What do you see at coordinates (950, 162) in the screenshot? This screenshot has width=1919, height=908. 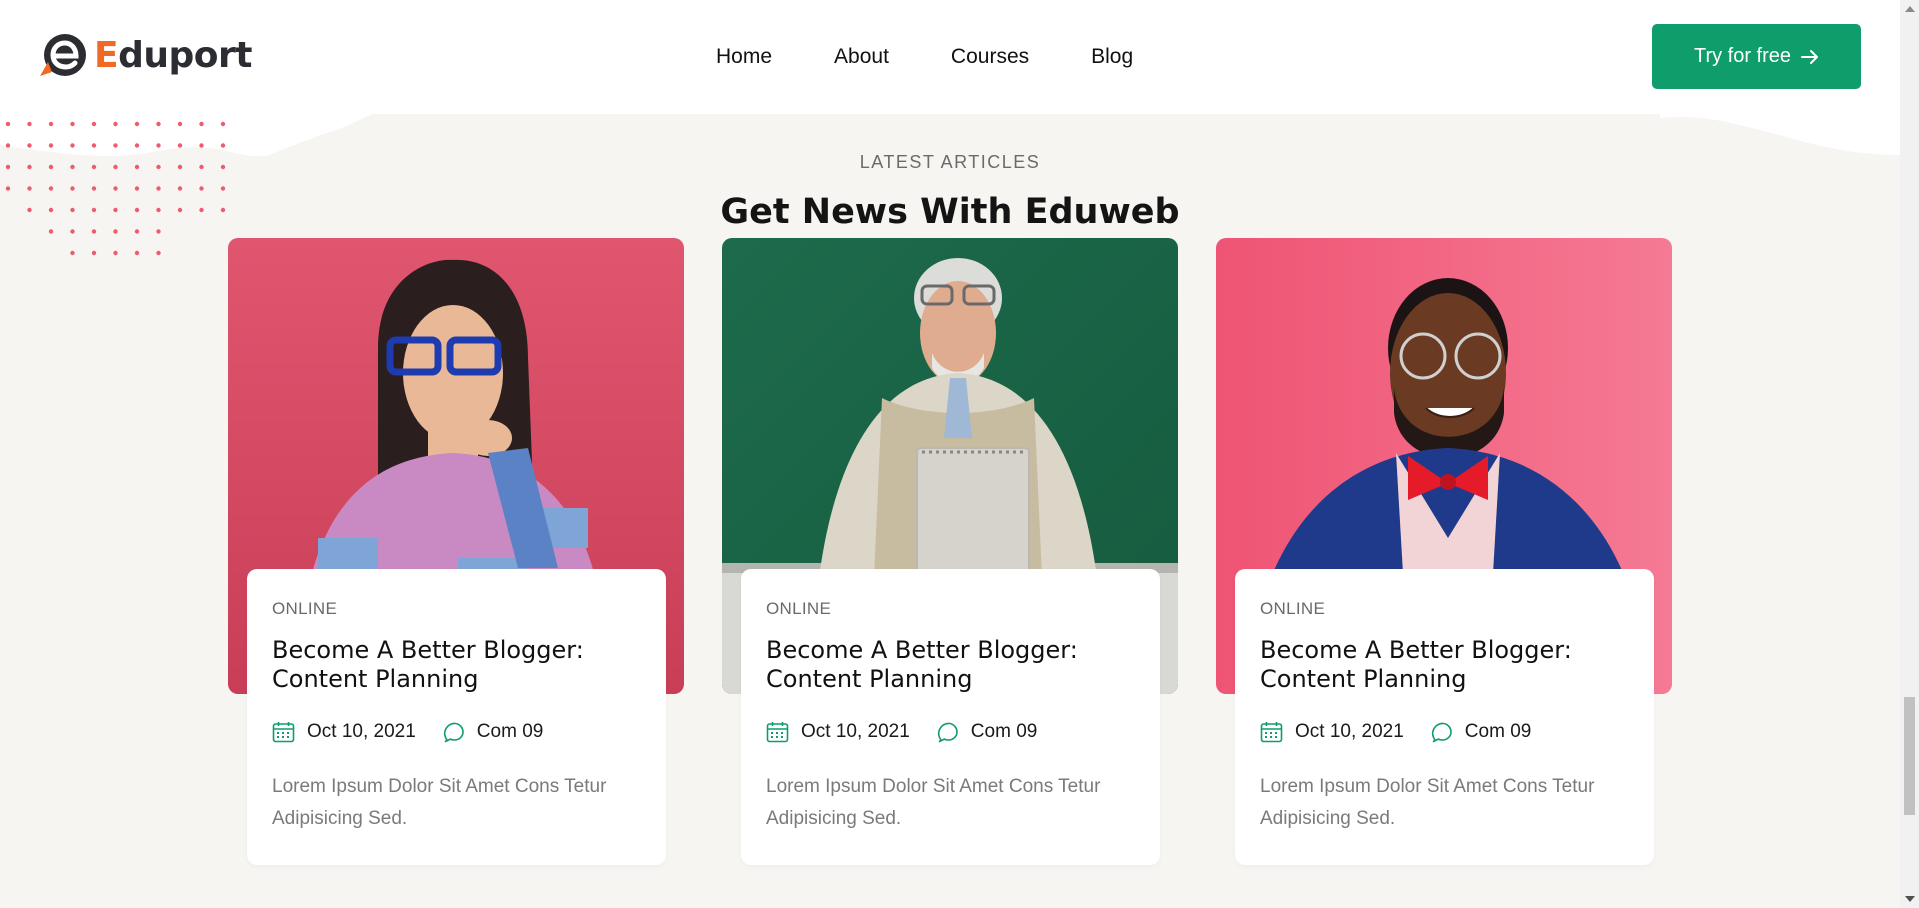 I see `section-eyebrow: LATEST ARTICLES` at bounding box center [950, 162].